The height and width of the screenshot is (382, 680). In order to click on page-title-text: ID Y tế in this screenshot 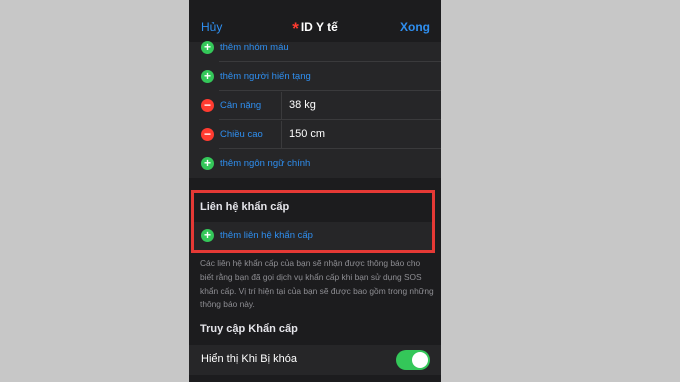, I will do `click(319, 27)`.